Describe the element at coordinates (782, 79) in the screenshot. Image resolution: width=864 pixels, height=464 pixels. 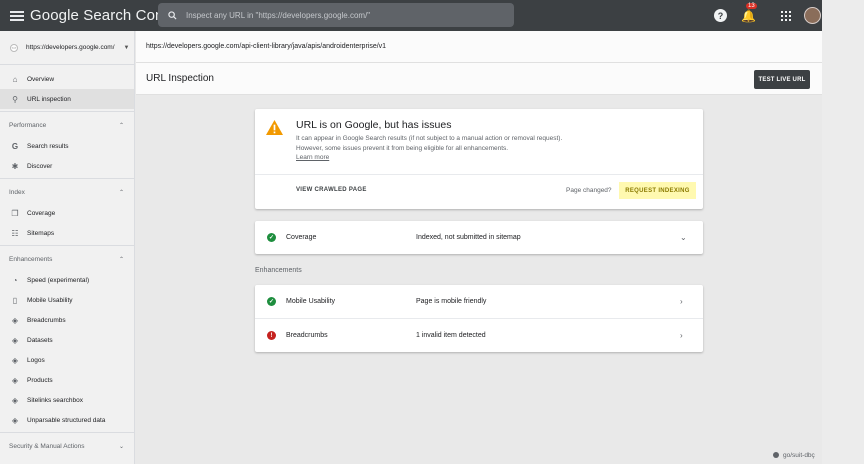
I see `test-live-url-button: TEST LIVE URL` at that location.